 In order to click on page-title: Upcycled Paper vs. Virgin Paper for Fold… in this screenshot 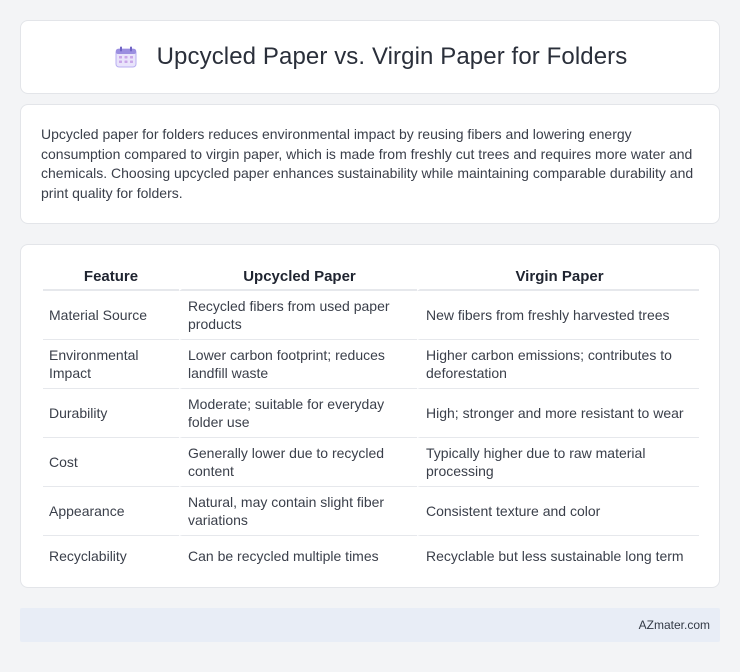, I will do `click(392, 56)`.